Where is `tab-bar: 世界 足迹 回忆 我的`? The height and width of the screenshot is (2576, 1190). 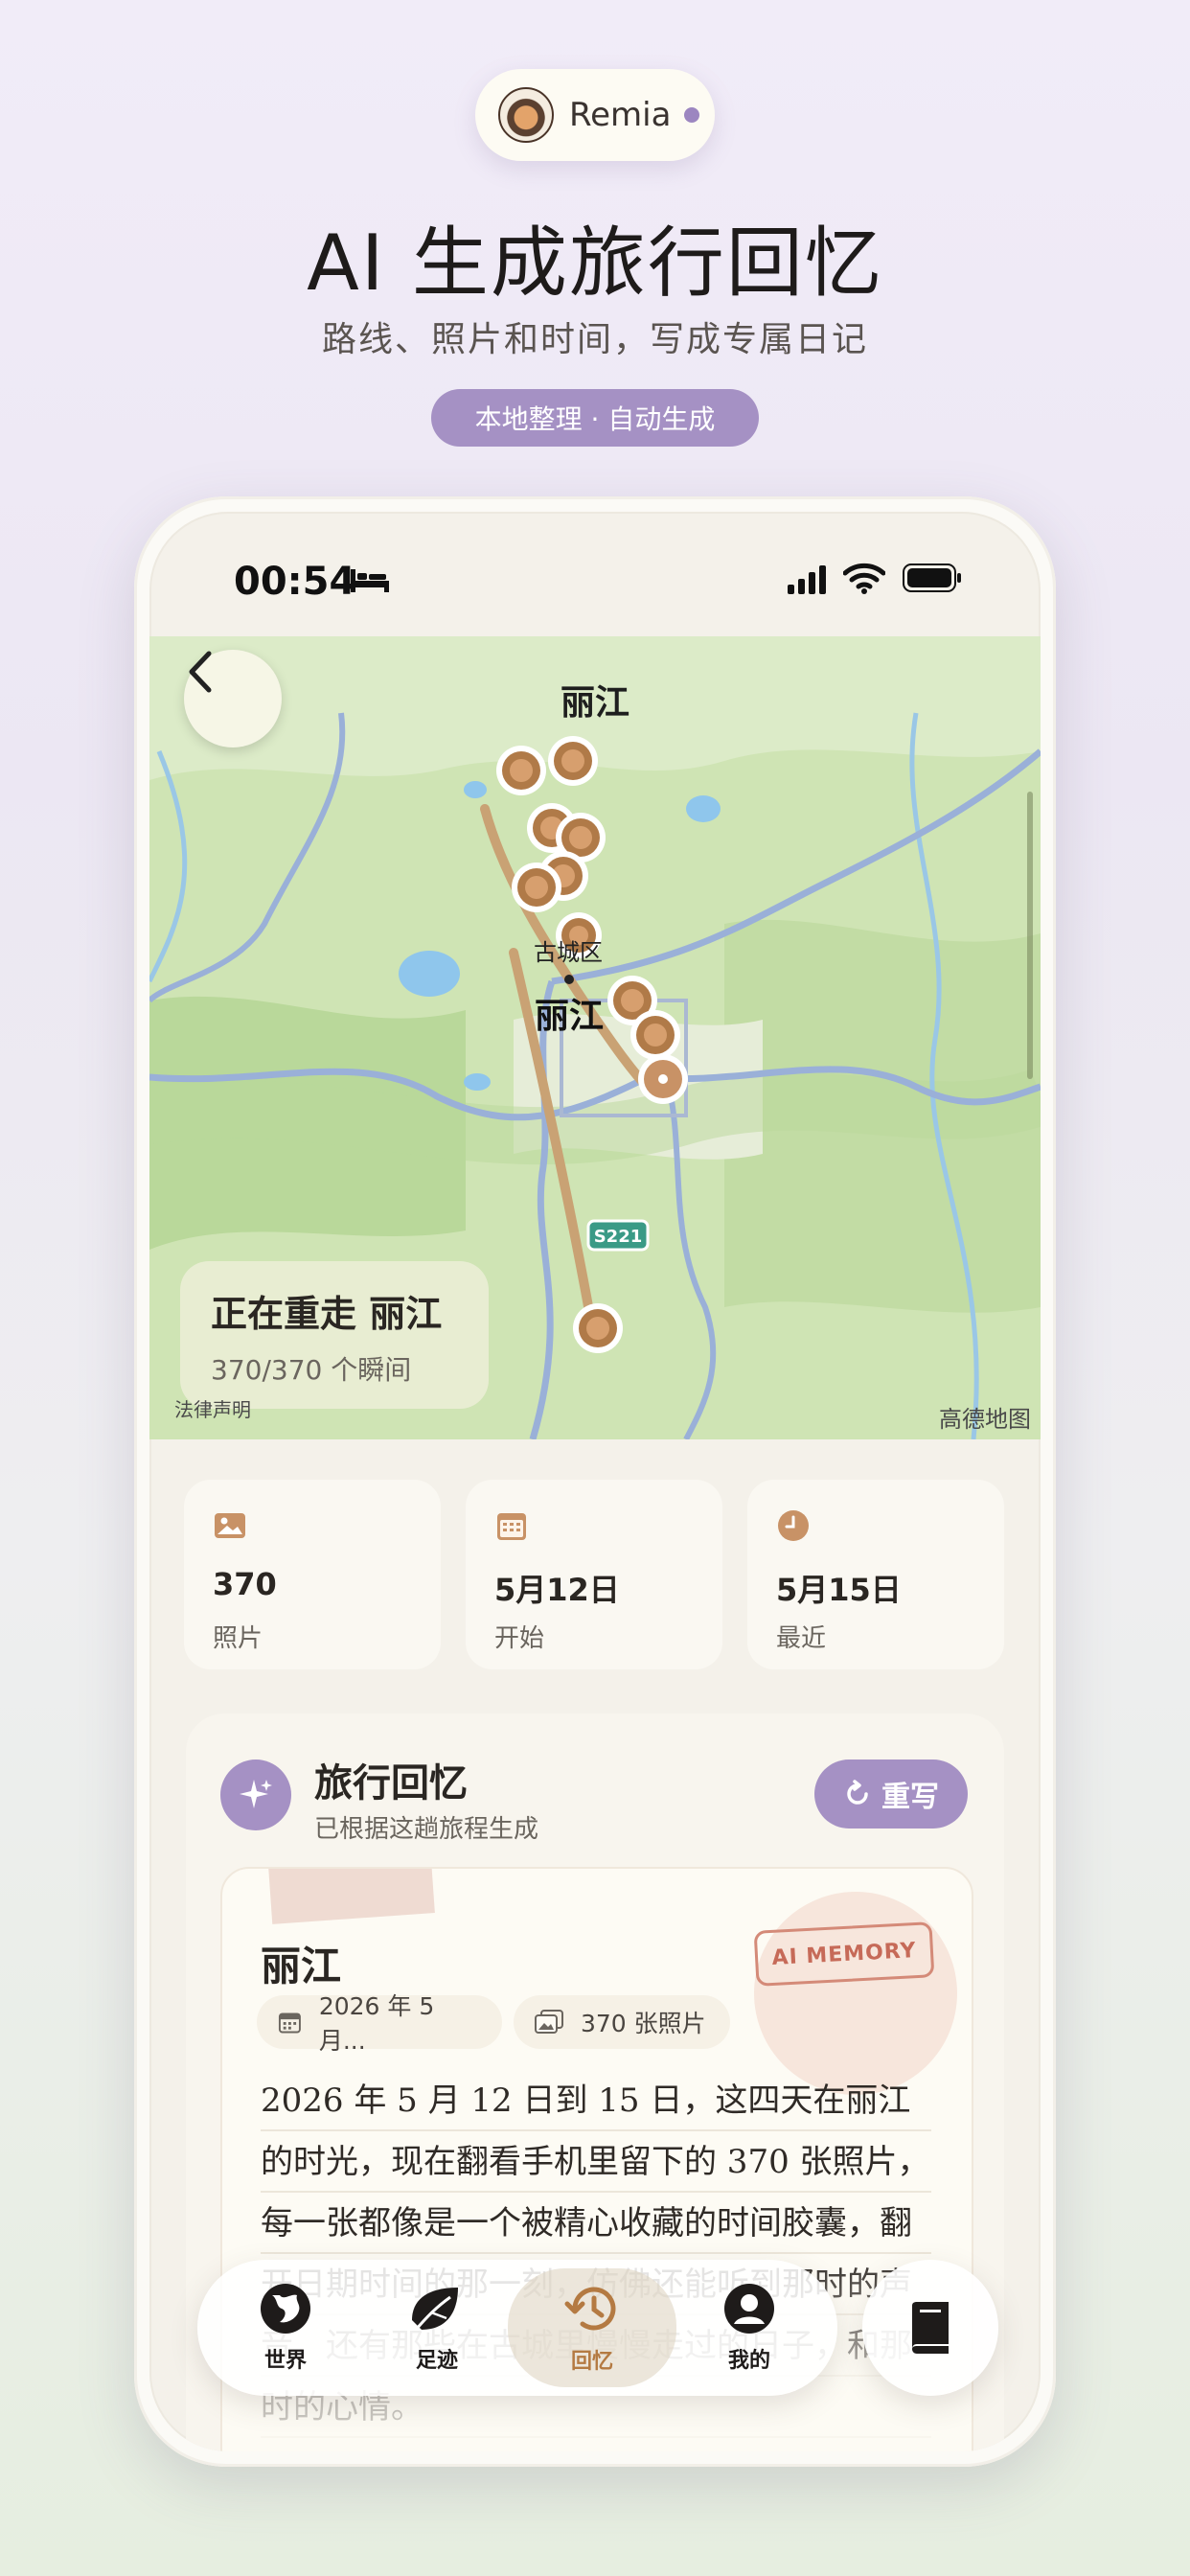
tab-bar: 世界 足迹 回忆 我的 is located at coordinates (517, 2328).